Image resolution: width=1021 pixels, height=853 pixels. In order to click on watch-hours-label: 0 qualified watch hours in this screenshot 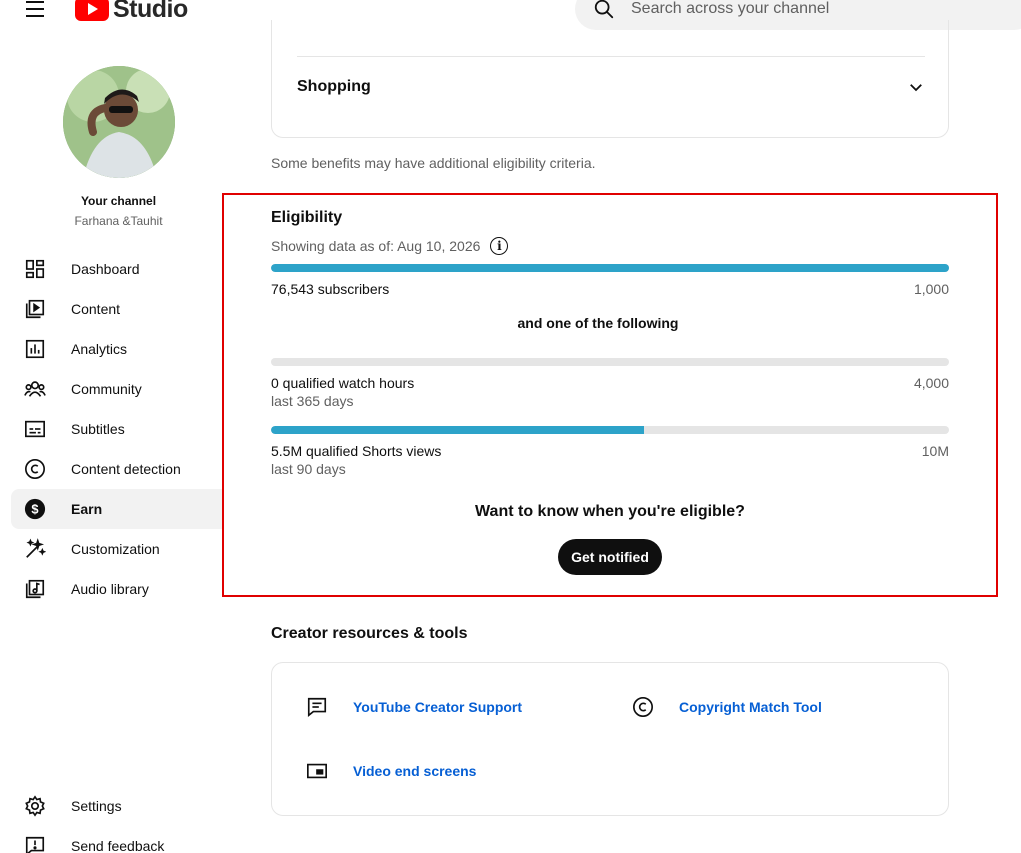, I will do `click(343, 383)`.